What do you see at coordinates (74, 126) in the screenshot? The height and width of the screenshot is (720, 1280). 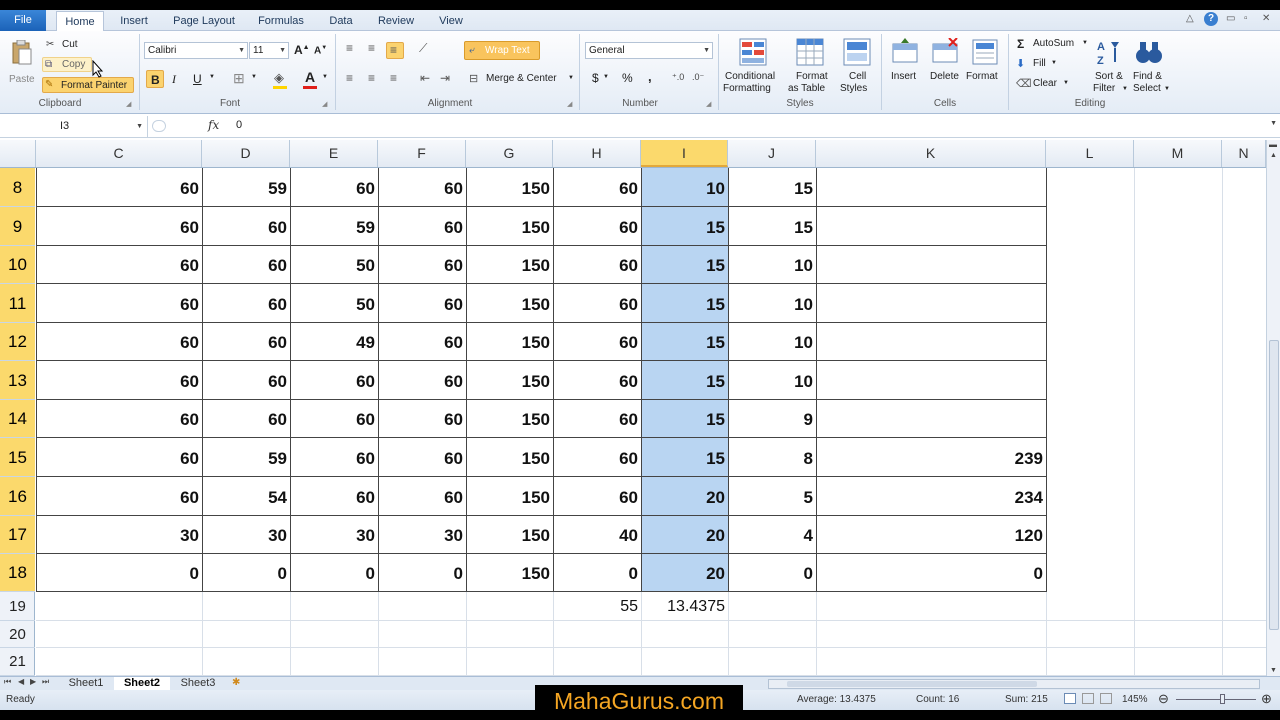 I see `name-box: I3 ▼` at bounding box center [74, 126].